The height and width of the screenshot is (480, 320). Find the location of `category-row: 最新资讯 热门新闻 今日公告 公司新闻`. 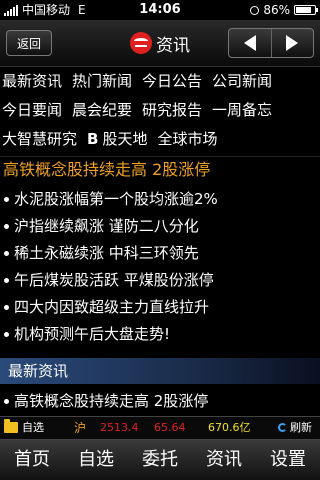

category-row: 最新资讯 热门新闻 今日公告 公司新闻 is located at coordinates (160, 80).